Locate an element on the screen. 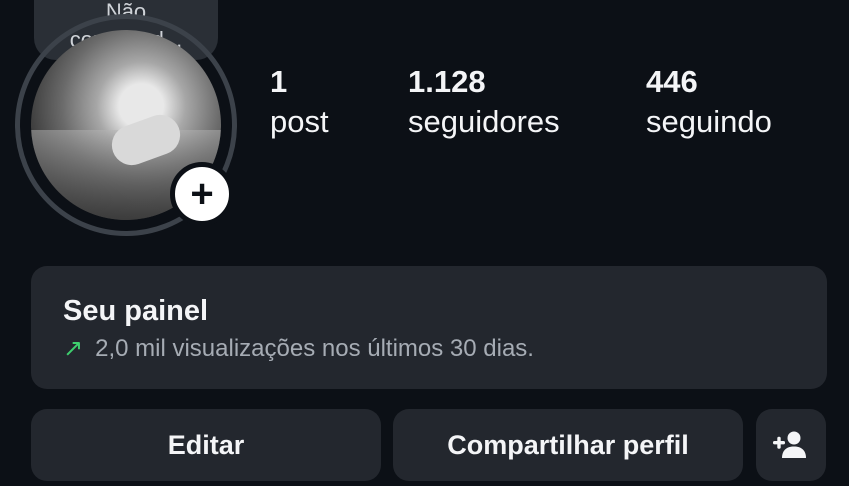 This screenshot has width=849, height=486. stat-followers: 1.128 seguidores is located at coordinates (484, 102).